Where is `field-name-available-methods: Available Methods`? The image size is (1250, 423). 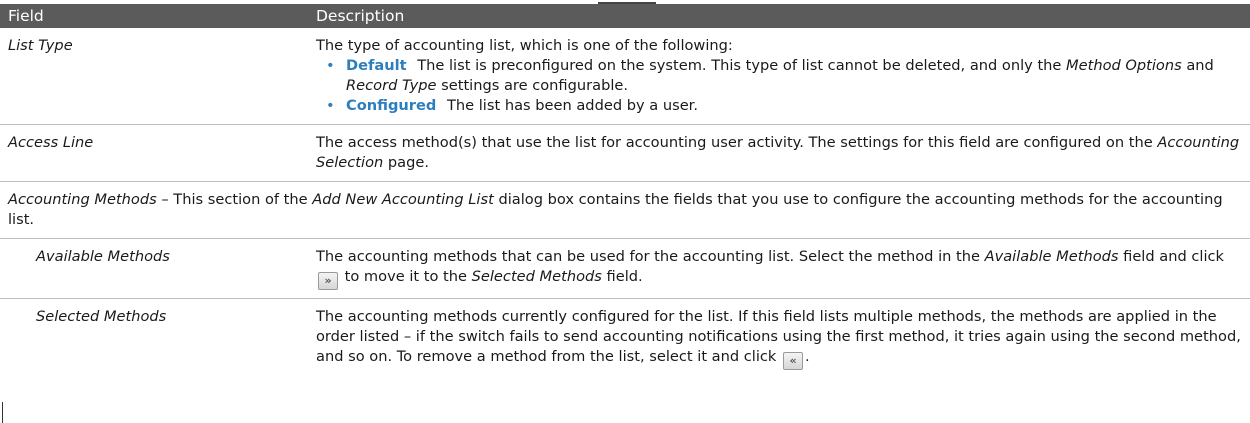
field-name-available-methods: Available Methods is located at coordinates (154, 268).